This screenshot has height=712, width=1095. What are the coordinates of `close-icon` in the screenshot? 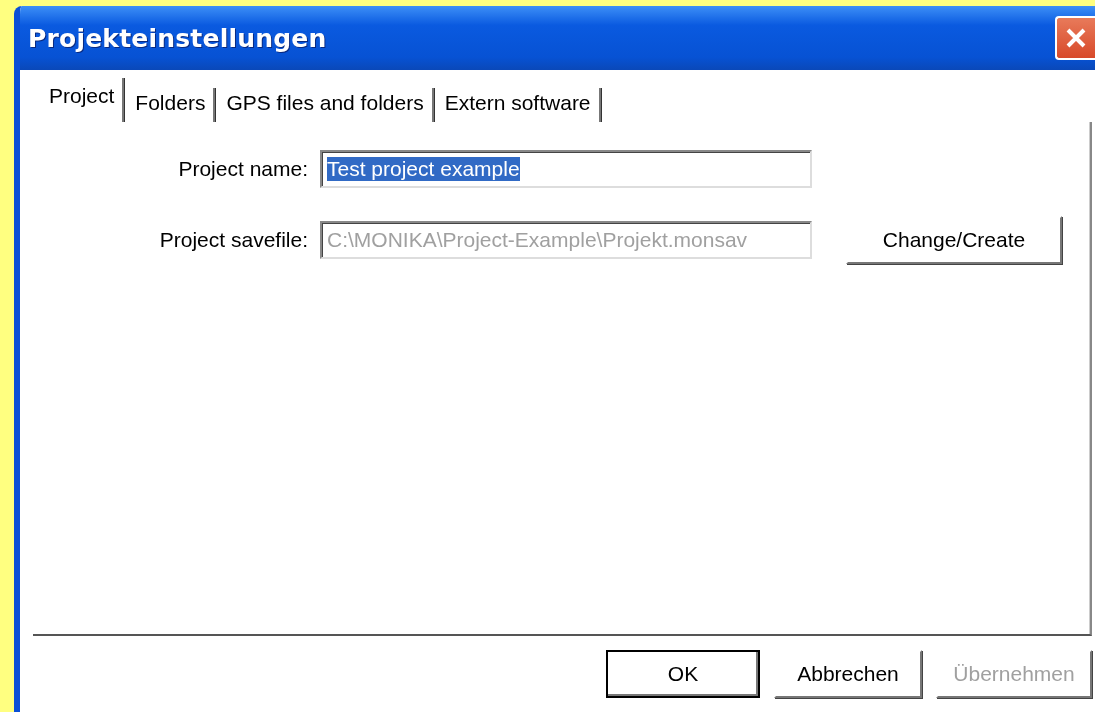 It's located at (1076, 38).